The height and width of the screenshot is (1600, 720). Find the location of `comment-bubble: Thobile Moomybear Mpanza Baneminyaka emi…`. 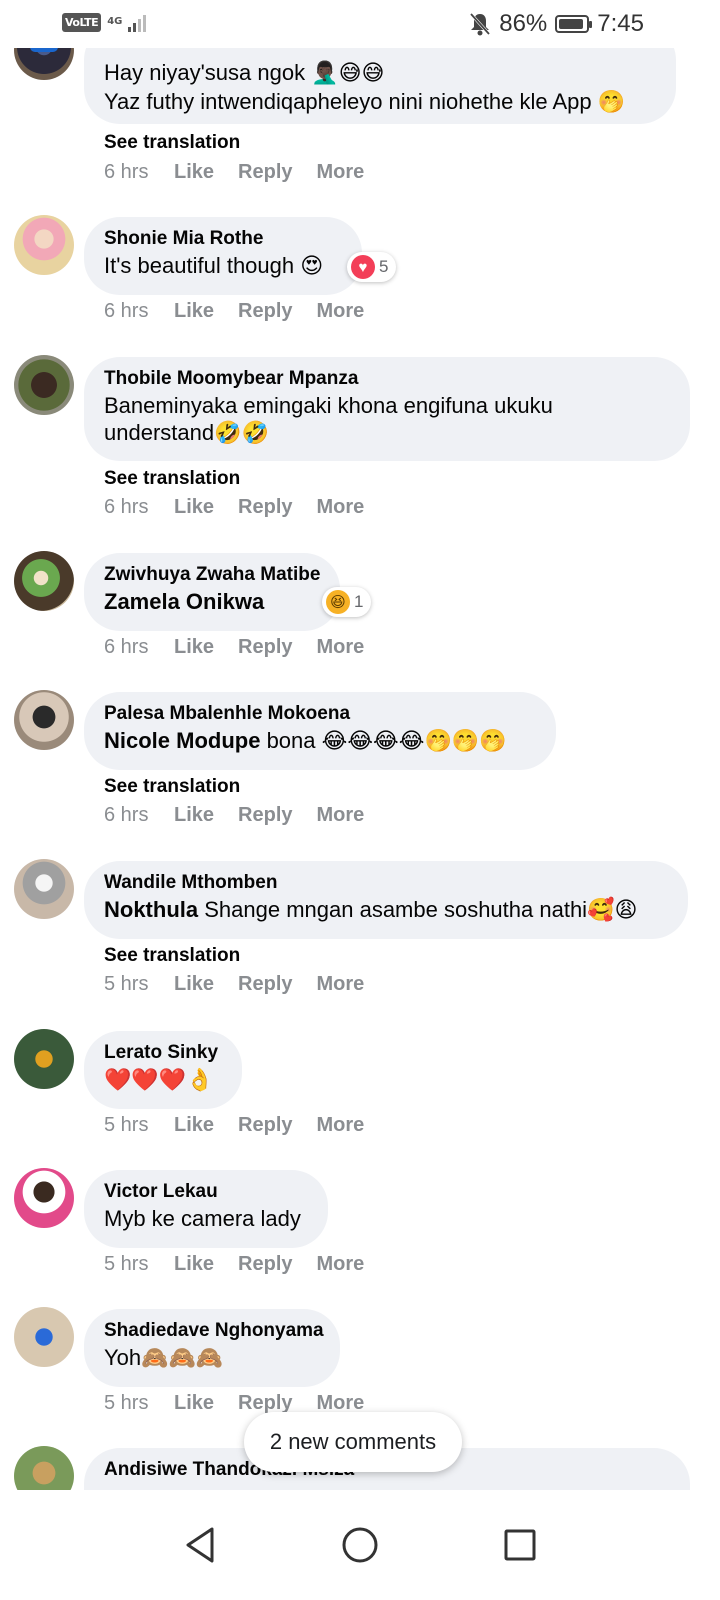

comment-bubble: Thobile Moomybear Mpanza Baneminyaka emi… is located at coordinates (387, 409).